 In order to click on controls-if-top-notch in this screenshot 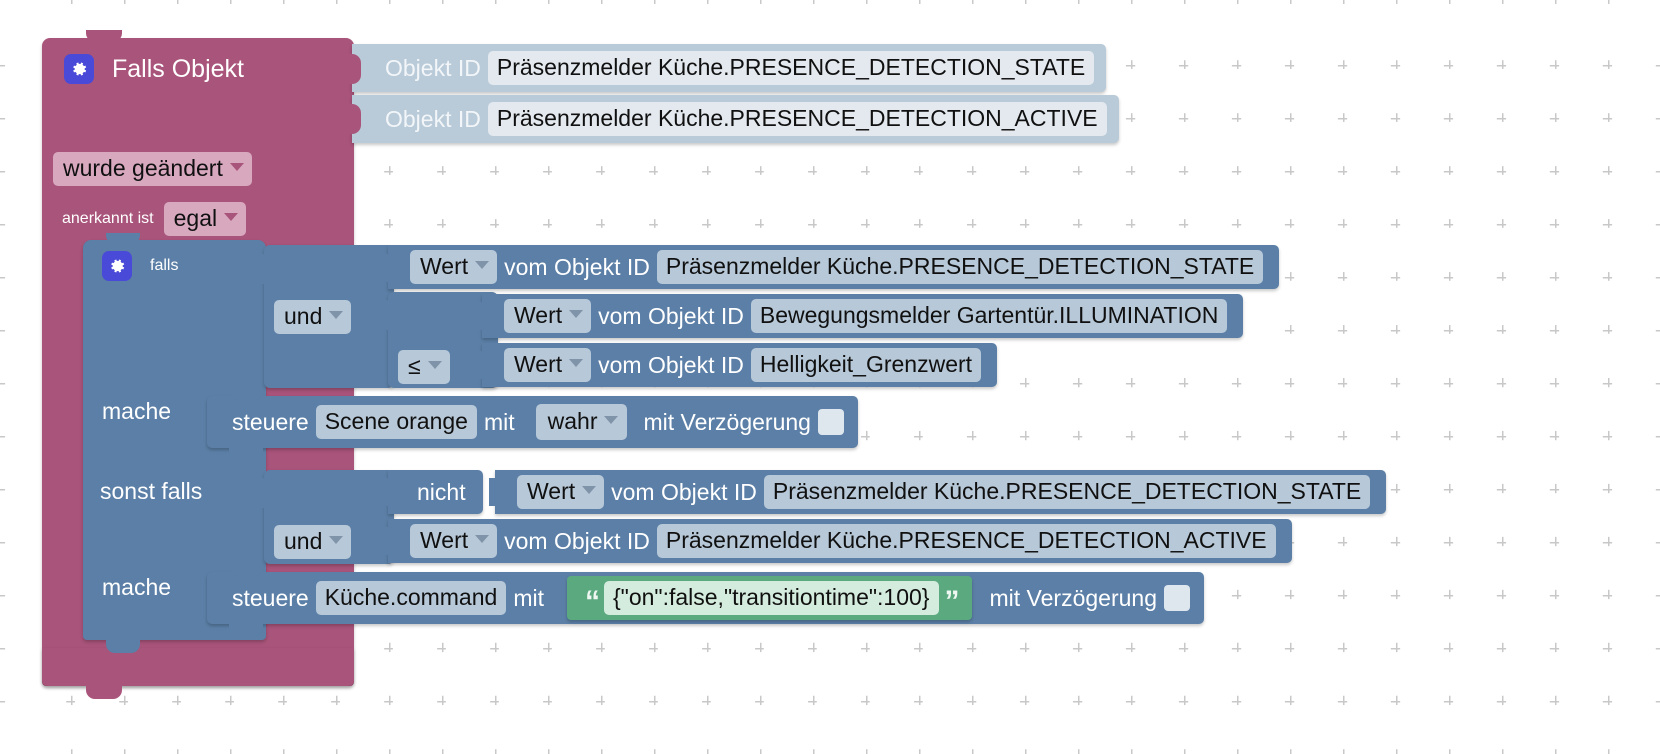, I will do `click(123, 238)`.